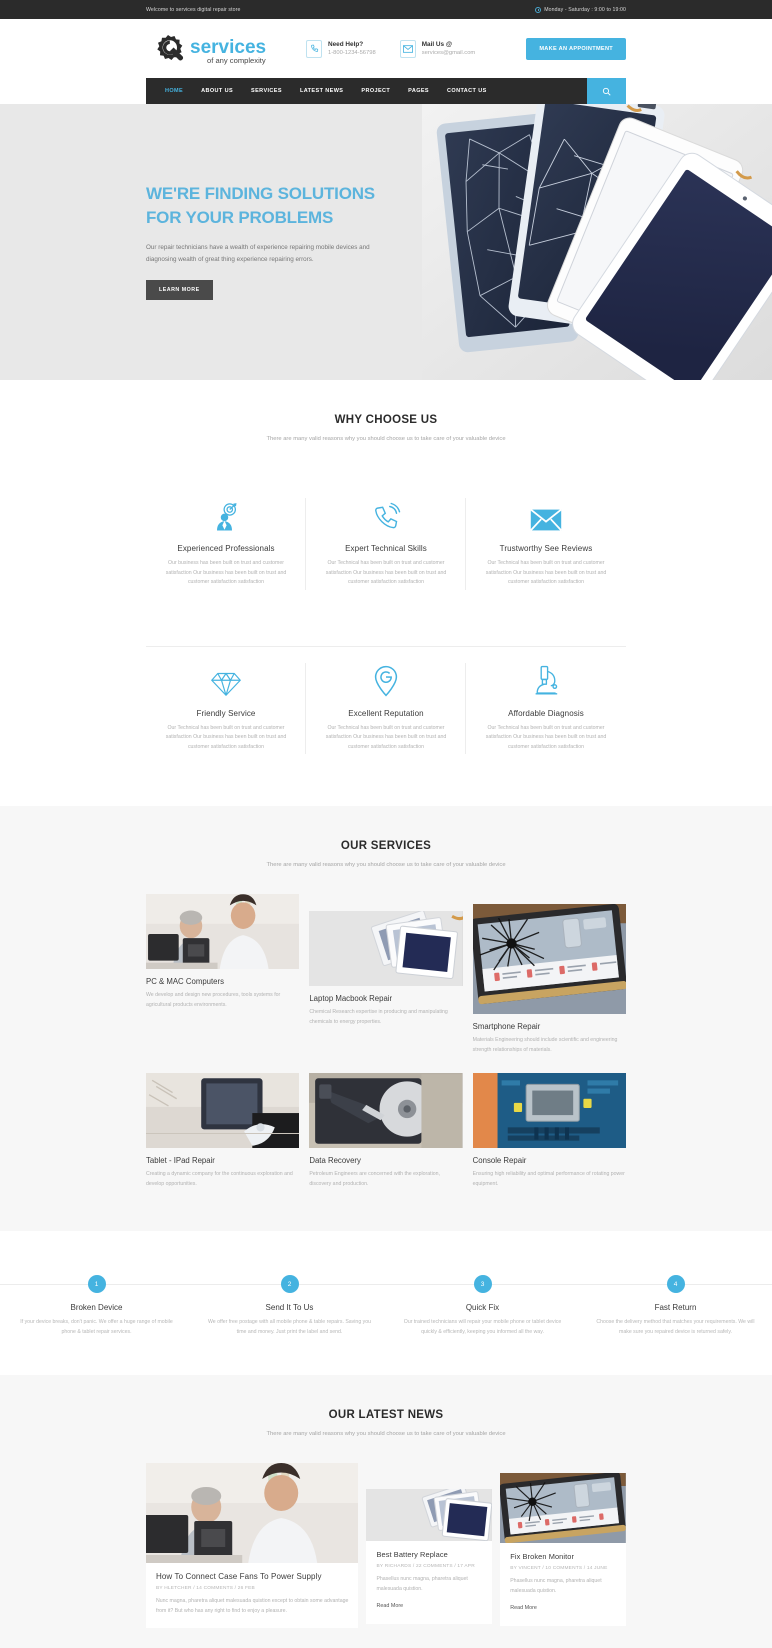 This screenshot has width=772, height=1648. I want to click on header-mail-block: Mail Us @ services@gmail.com, so click(437, 48).